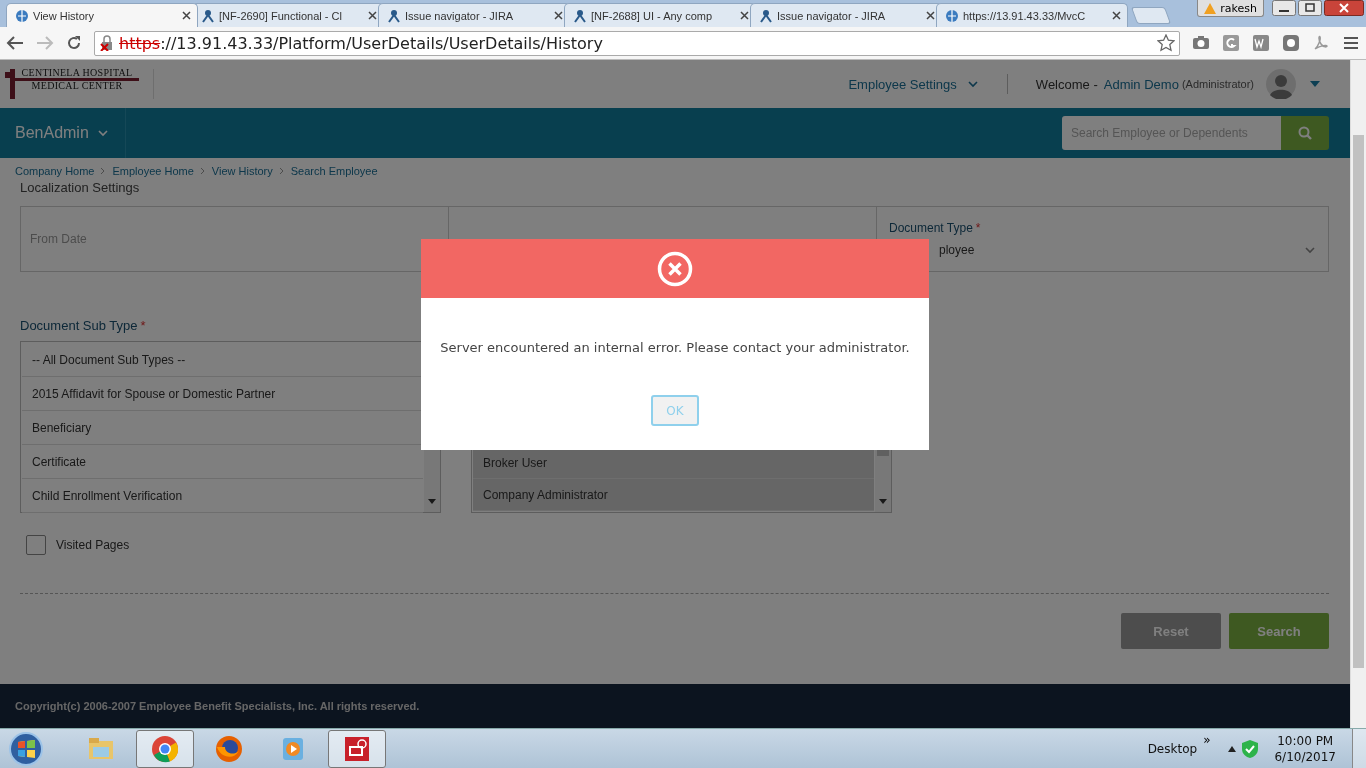 The height and width of the screenshot is (768, 1366). Describe the element at coordinates (93, 545) in the screenshot. I see `checkbox-label: Visited Pages` at that location.